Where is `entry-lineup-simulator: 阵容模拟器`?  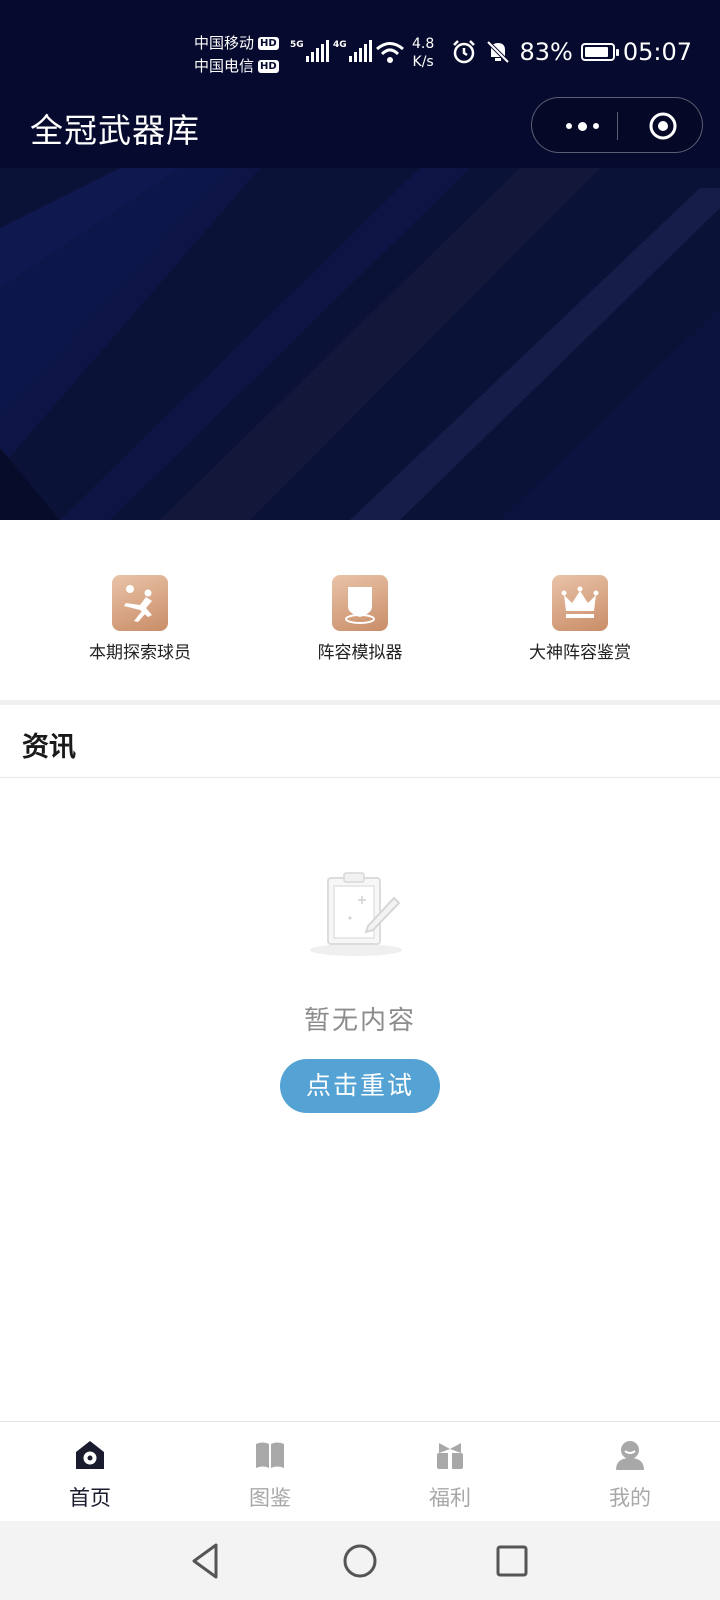
entry-lineup-simulator: 阵容模拟器 is located at coordinates (360, 619).